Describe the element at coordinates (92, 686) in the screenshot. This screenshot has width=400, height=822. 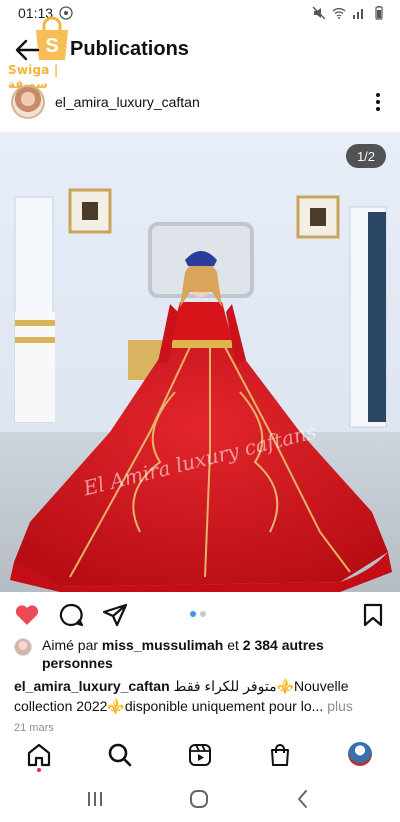
I see `caption-username: el_amira_luxury_caftan` at that location.